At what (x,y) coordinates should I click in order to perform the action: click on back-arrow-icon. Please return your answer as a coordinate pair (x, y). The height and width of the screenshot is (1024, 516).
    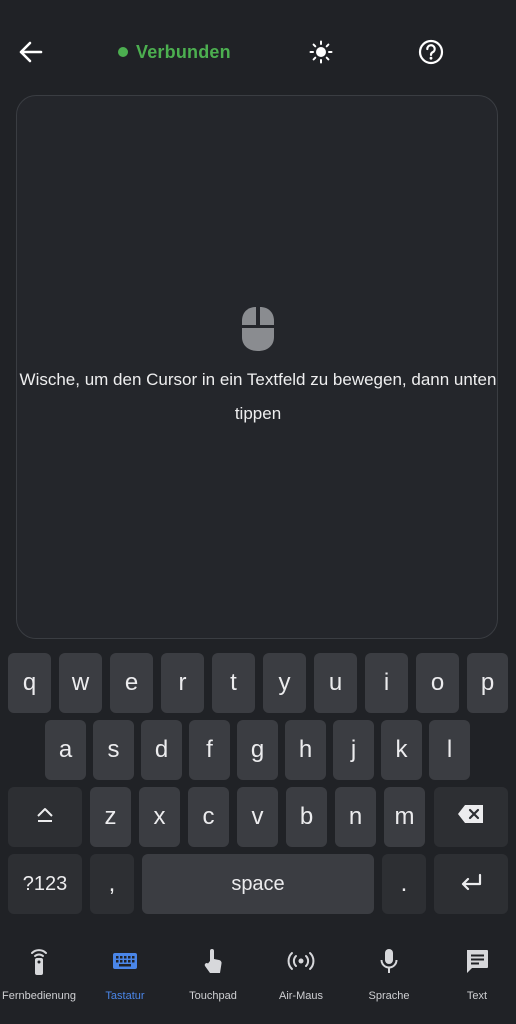
    Looking at the image, I should click on (31, 52).